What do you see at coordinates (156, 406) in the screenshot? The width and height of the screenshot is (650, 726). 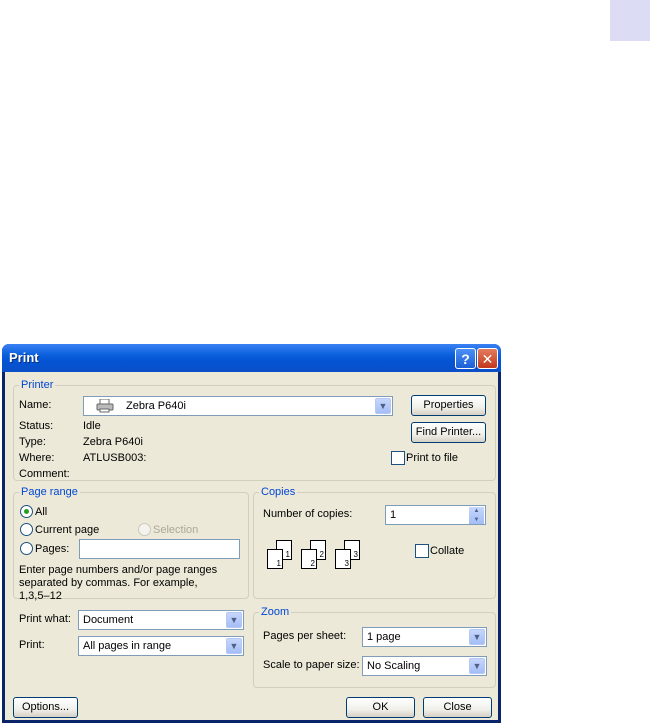 I see `printer-name-value: Zebra P640i` at bounding box center [156, 406].